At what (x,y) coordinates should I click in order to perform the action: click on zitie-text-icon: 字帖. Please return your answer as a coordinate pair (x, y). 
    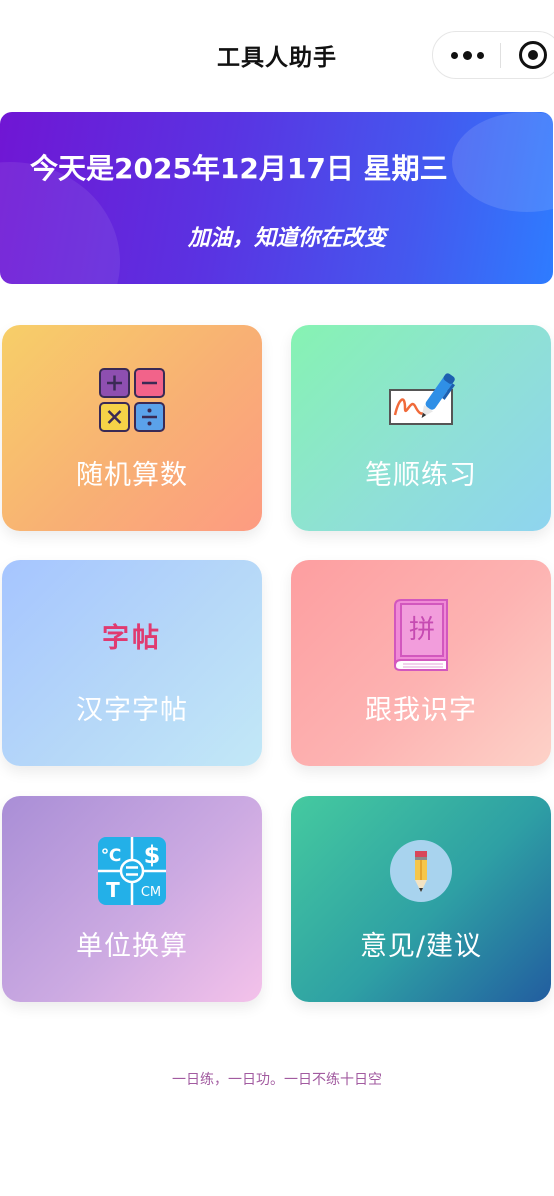
    Looking at the image, I should click on (132, 635).